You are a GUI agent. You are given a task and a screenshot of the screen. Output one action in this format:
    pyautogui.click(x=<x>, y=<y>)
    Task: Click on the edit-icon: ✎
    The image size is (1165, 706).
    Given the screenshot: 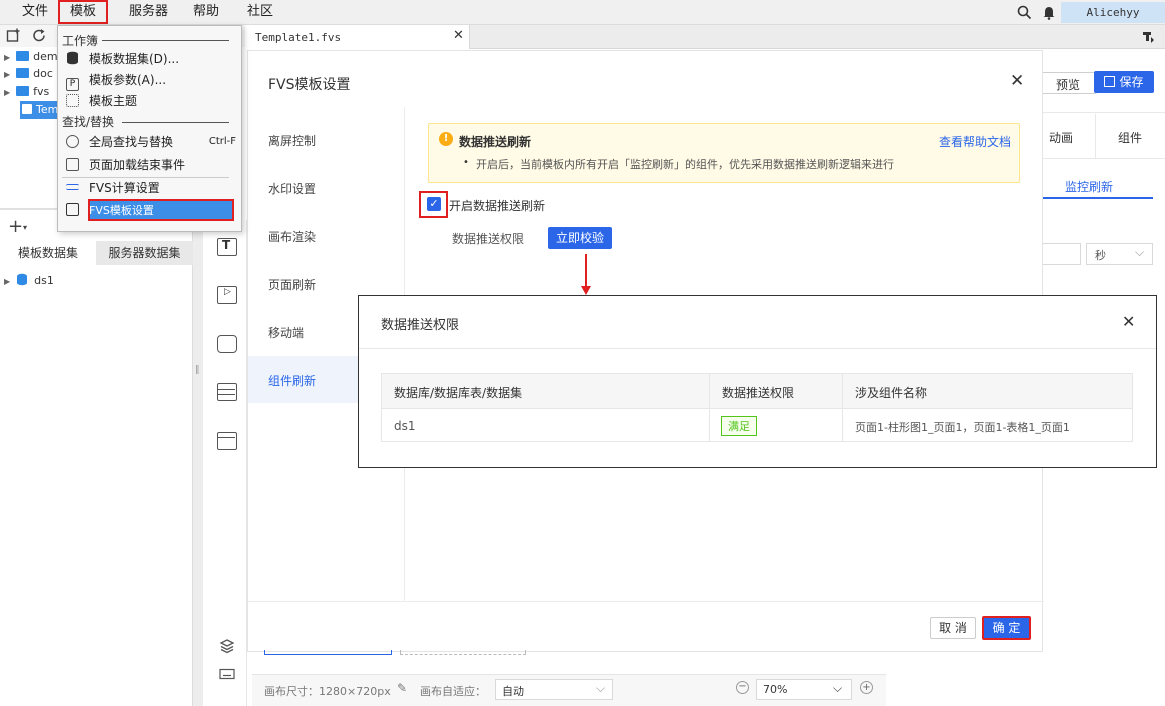 What is the action you would take?
    pyautogui.click(x=402, y=688)
    